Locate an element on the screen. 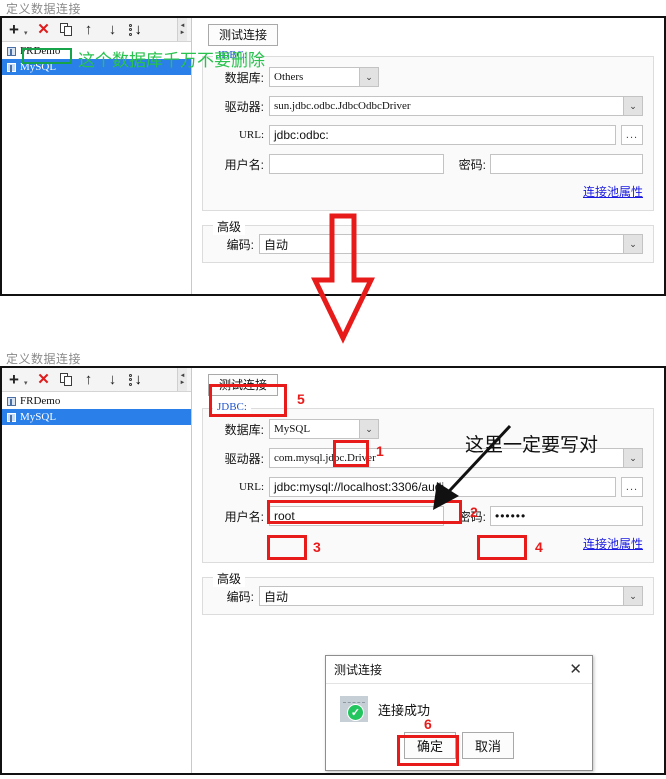 The image size is (666, 779). driver-label: 驱动器: is located at coordinates (244, 458).